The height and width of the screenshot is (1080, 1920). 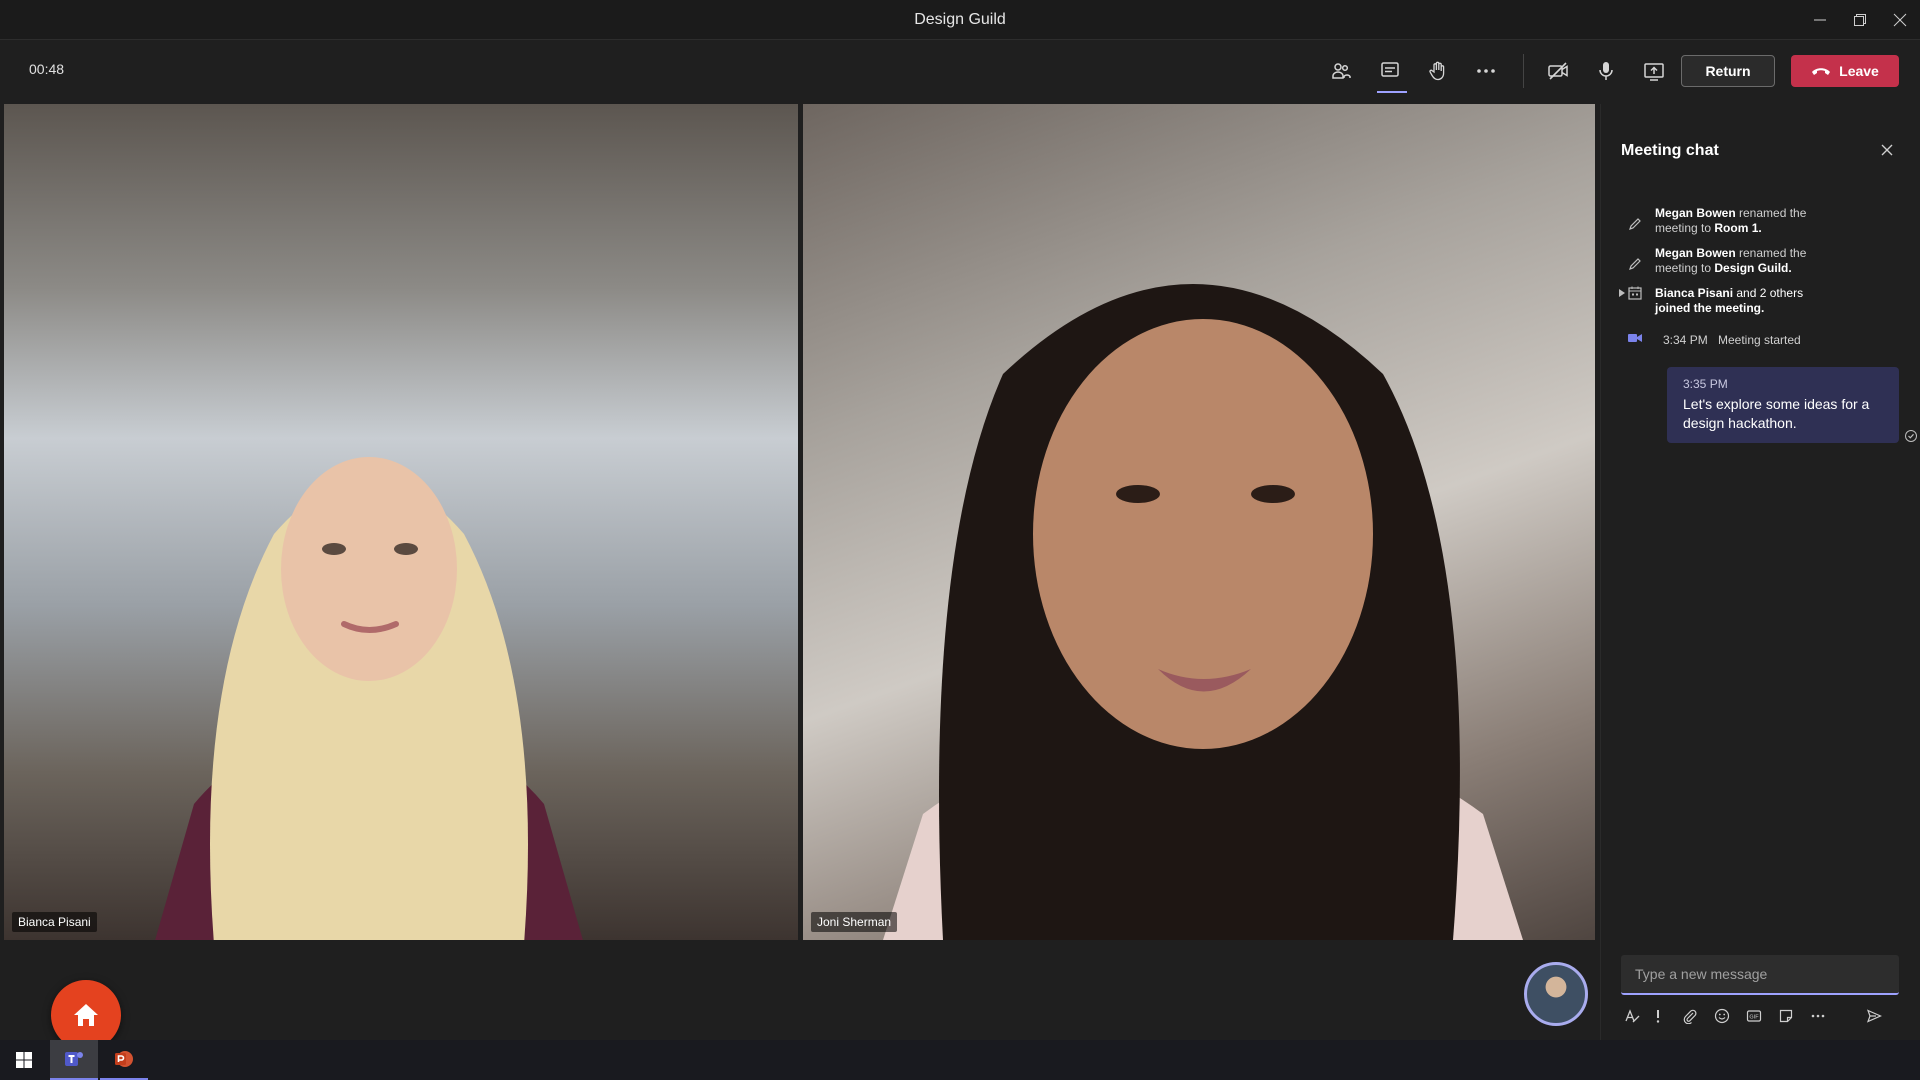 What do you see at coordinates (47, 69) in the screenshot?
I see `call-timer: 00:48` at bounding box center [47, 69].